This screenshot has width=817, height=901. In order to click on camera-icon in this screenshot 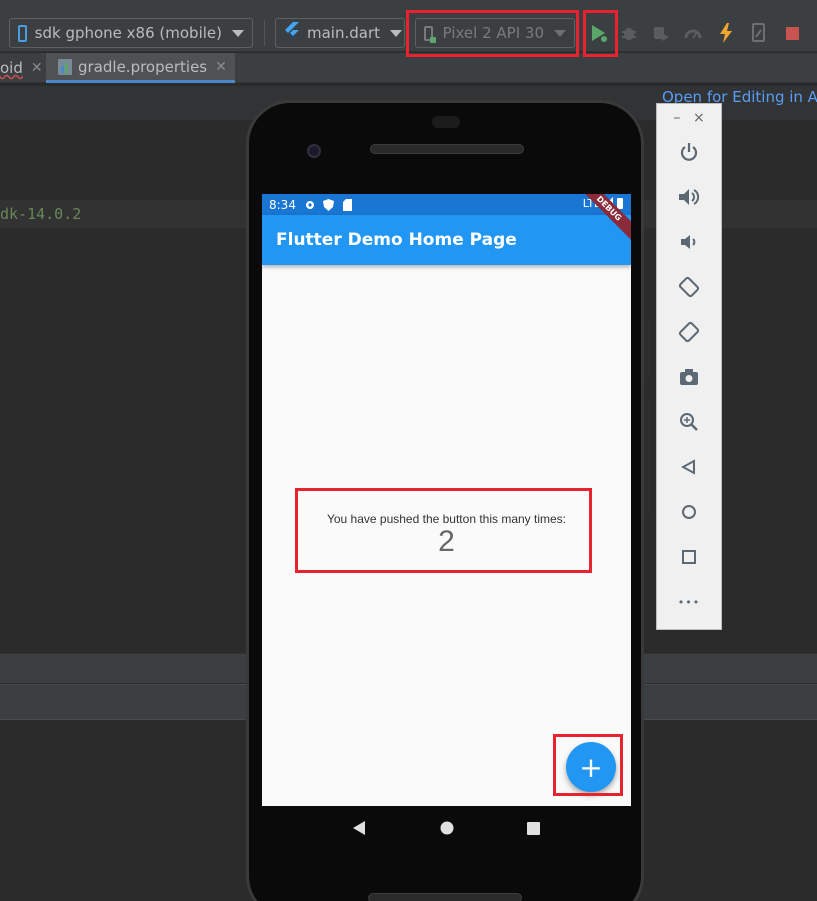, I will do `click(689, 377)`.